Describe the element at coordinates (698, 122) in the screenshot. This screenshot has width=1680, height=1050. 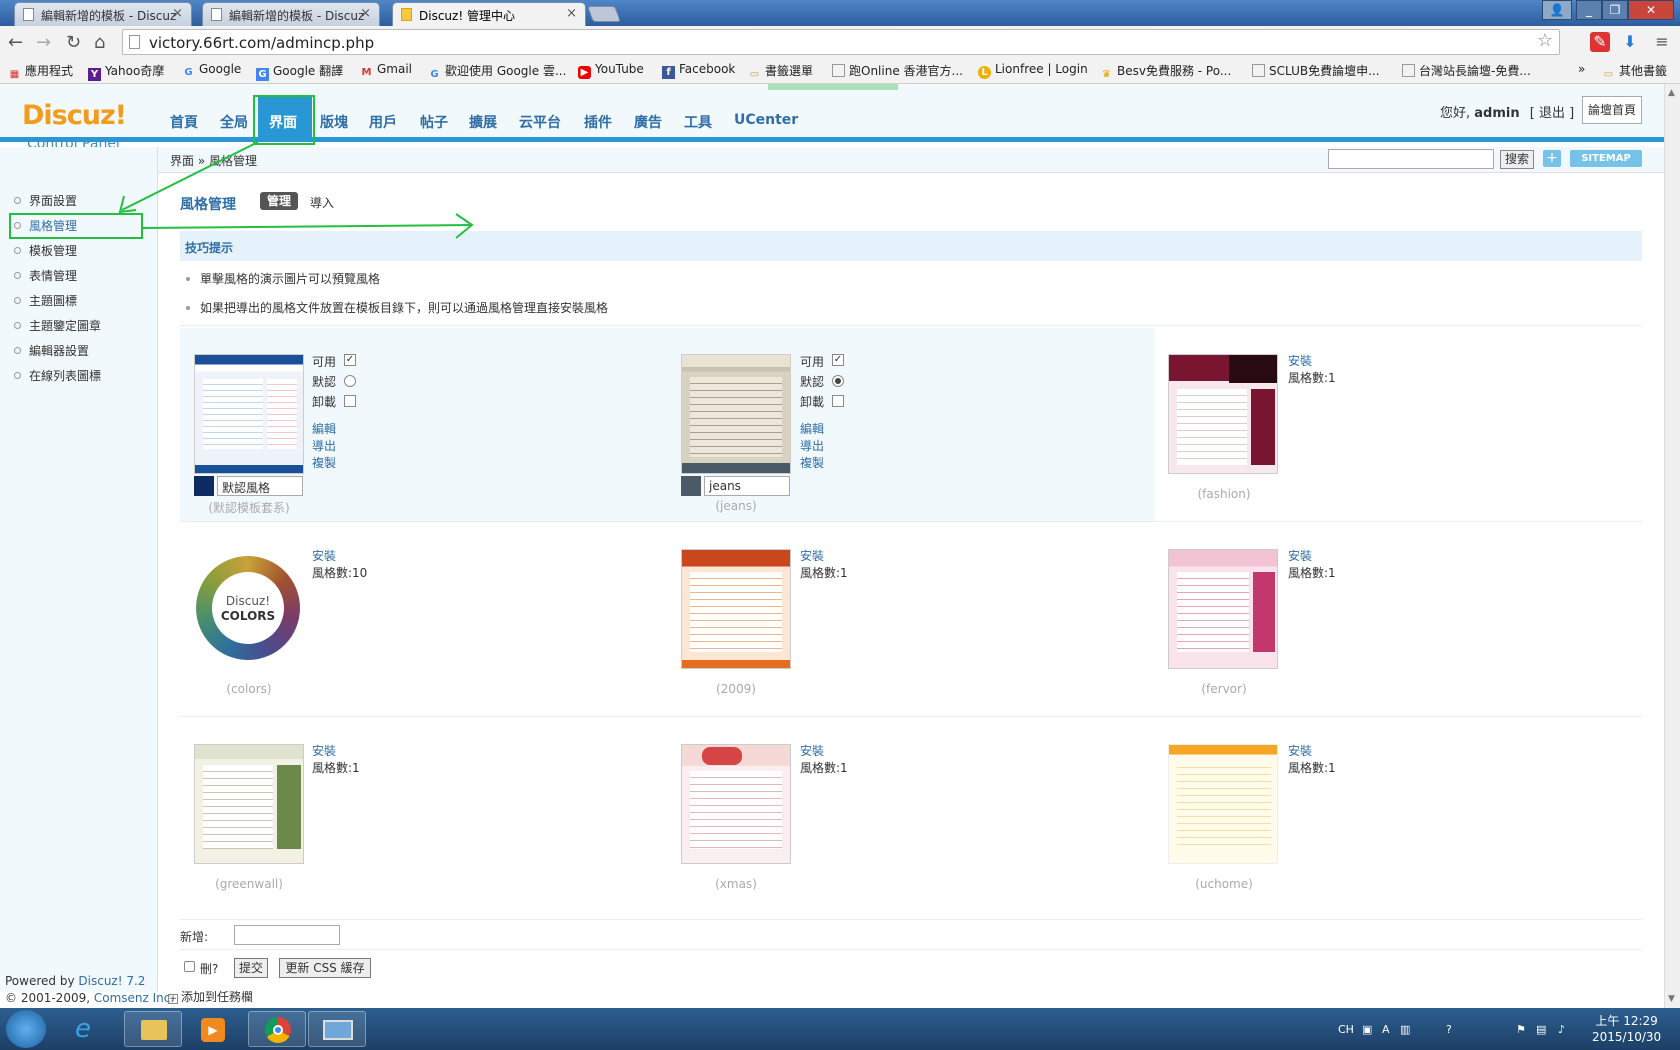
I see `nav-tools: 工具` at that location.